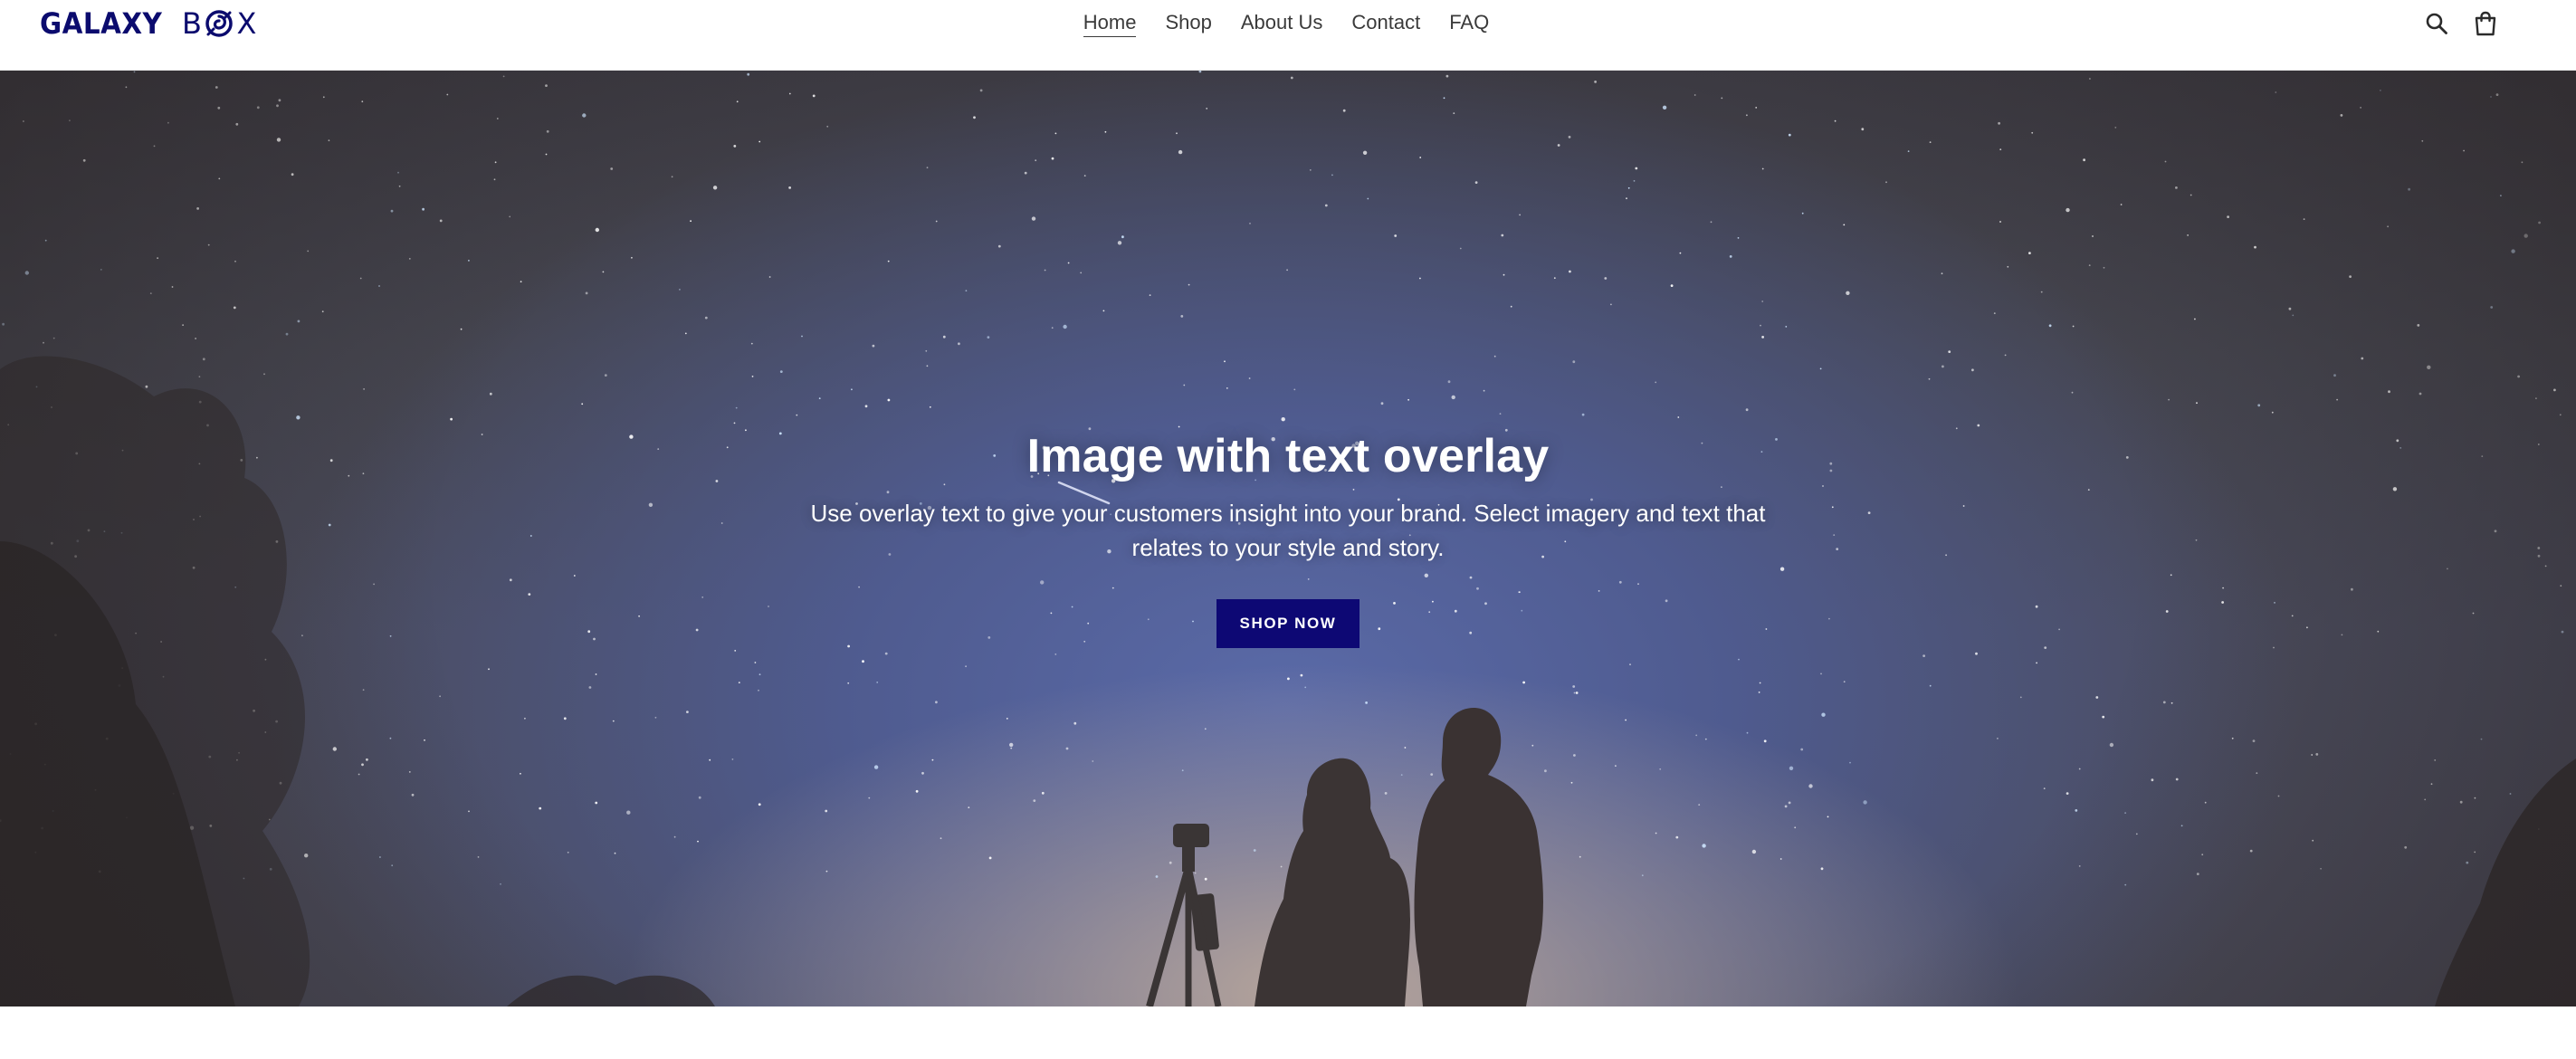 This screenshot has width=2576, height=1059. I want to click on nav-item-label: About Us, so click(1282, 22).